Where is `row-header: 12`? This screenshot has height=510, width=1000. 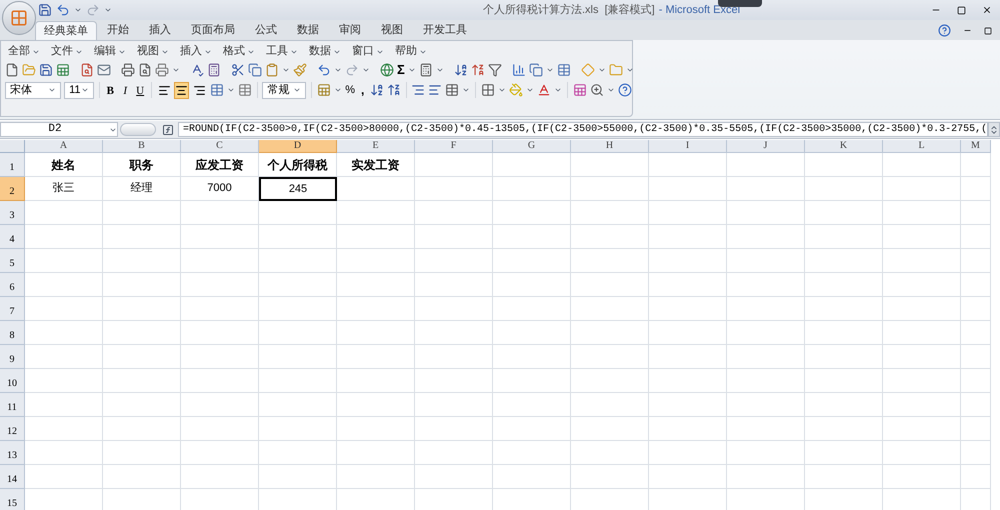
row-header: 12 is located at coordinates (12, 429).